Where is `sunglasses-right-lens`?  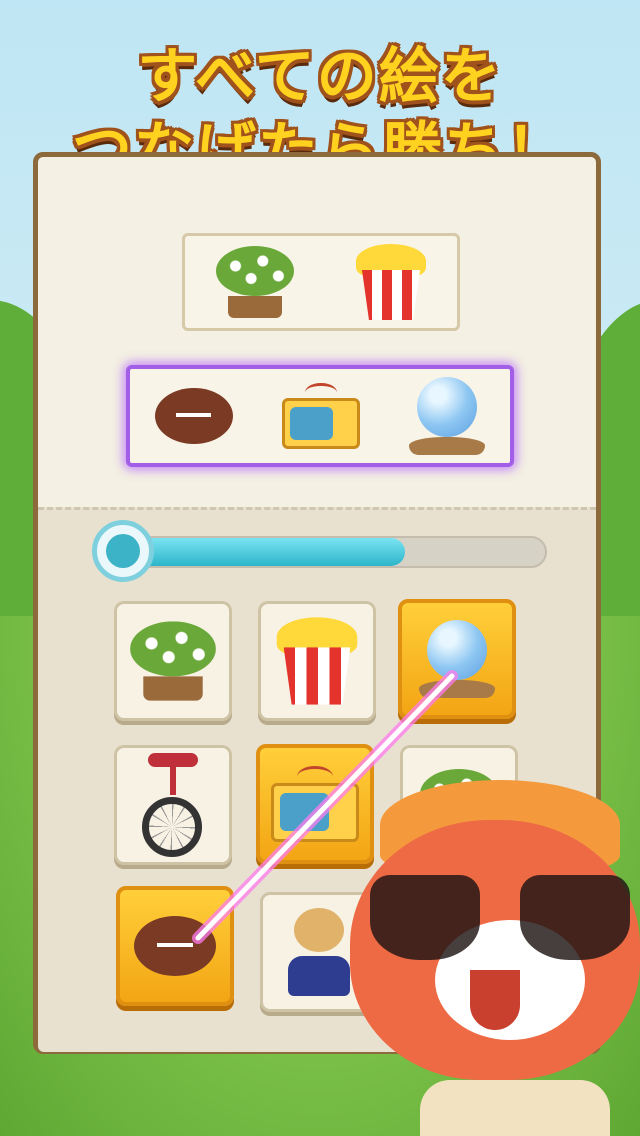
sunglasses-right-lens is located at coordinates (575, 917).